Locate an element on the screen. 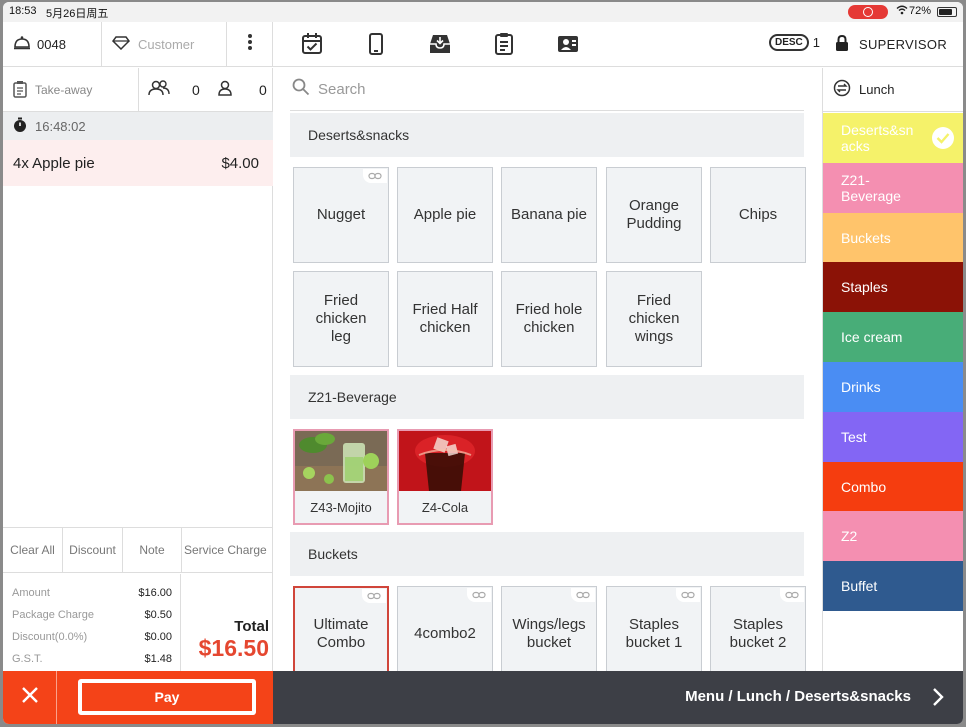  order-number: 0048 is located at coordinates (51, 44).